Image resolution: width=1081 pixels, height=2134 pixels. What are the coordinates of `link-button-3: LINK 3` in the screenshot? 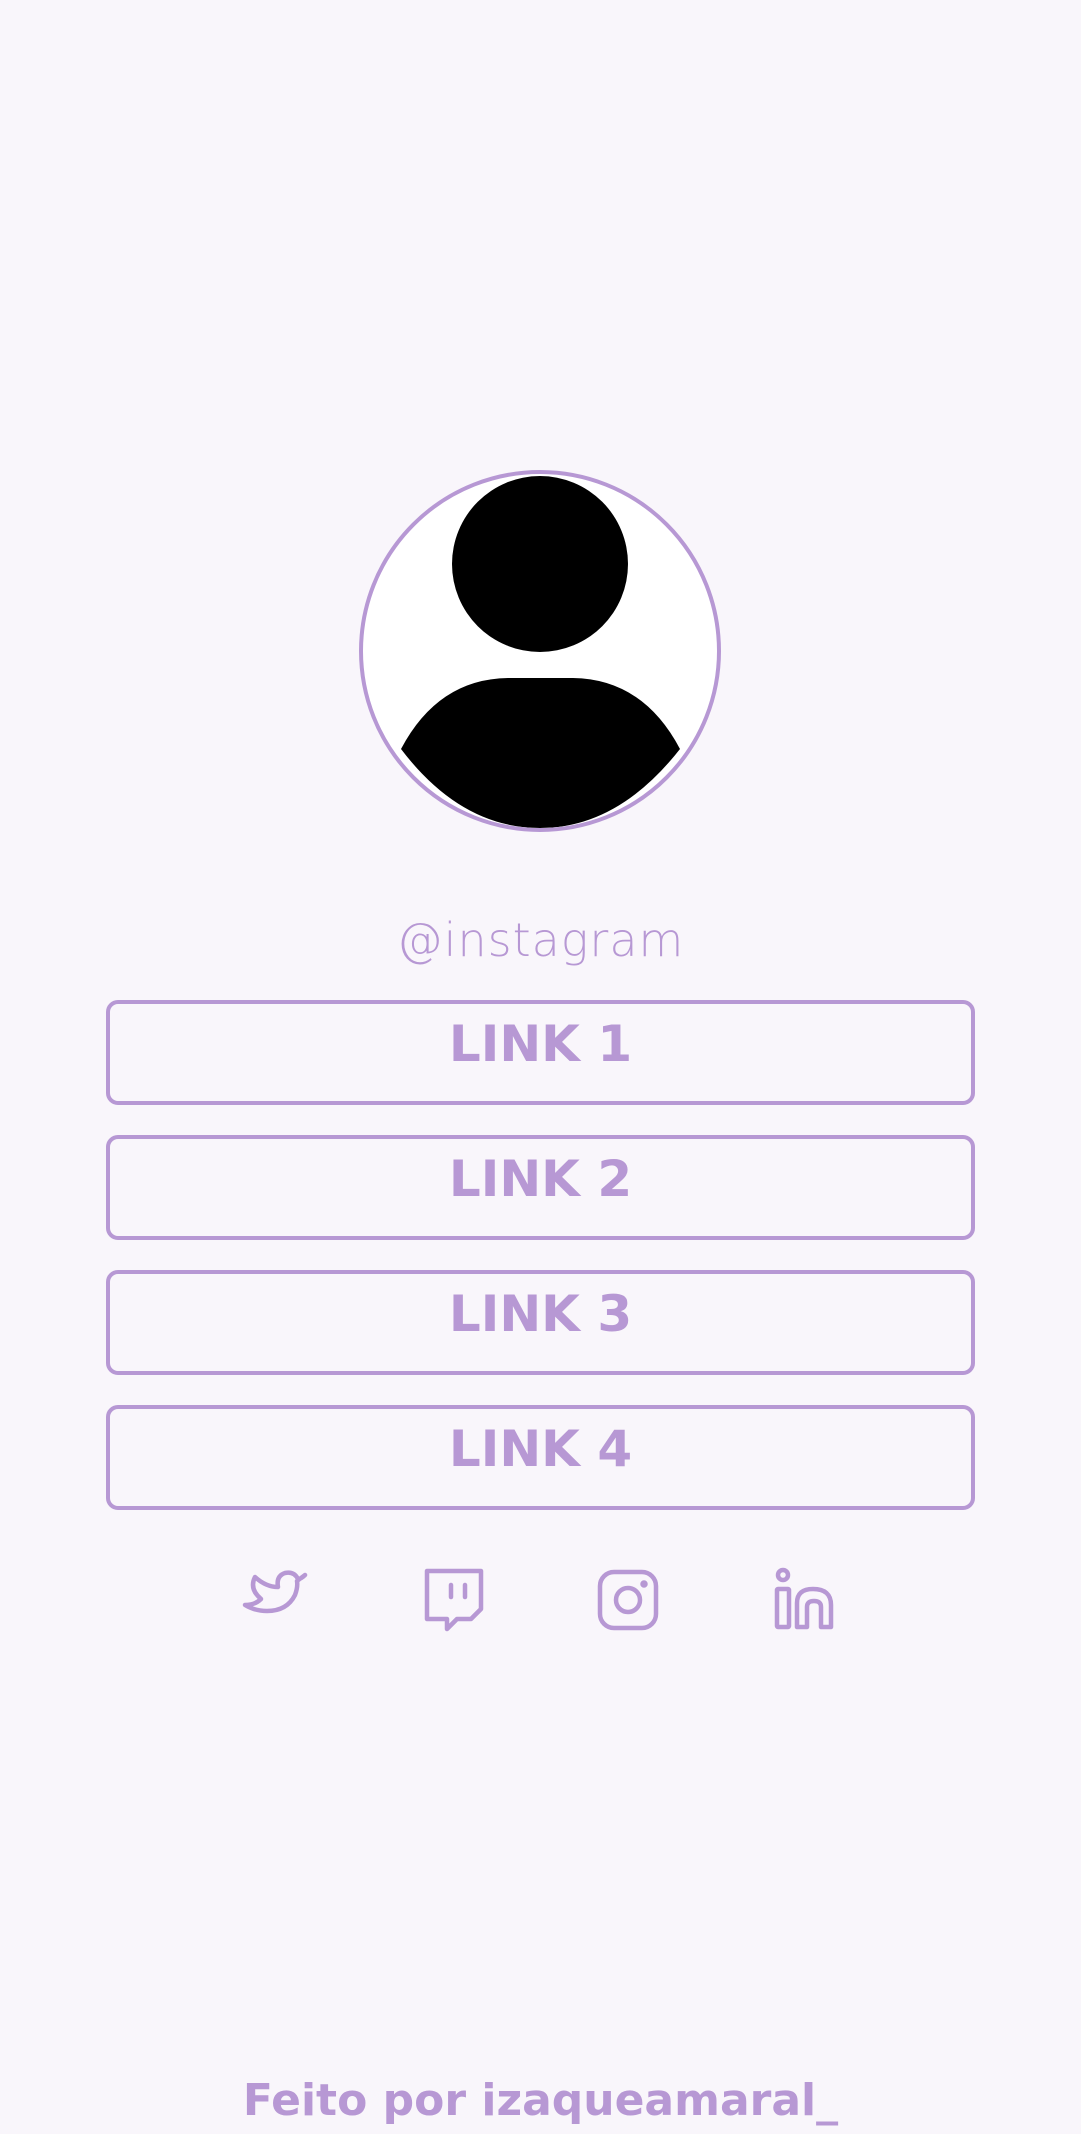 It's located at (540, 1322).